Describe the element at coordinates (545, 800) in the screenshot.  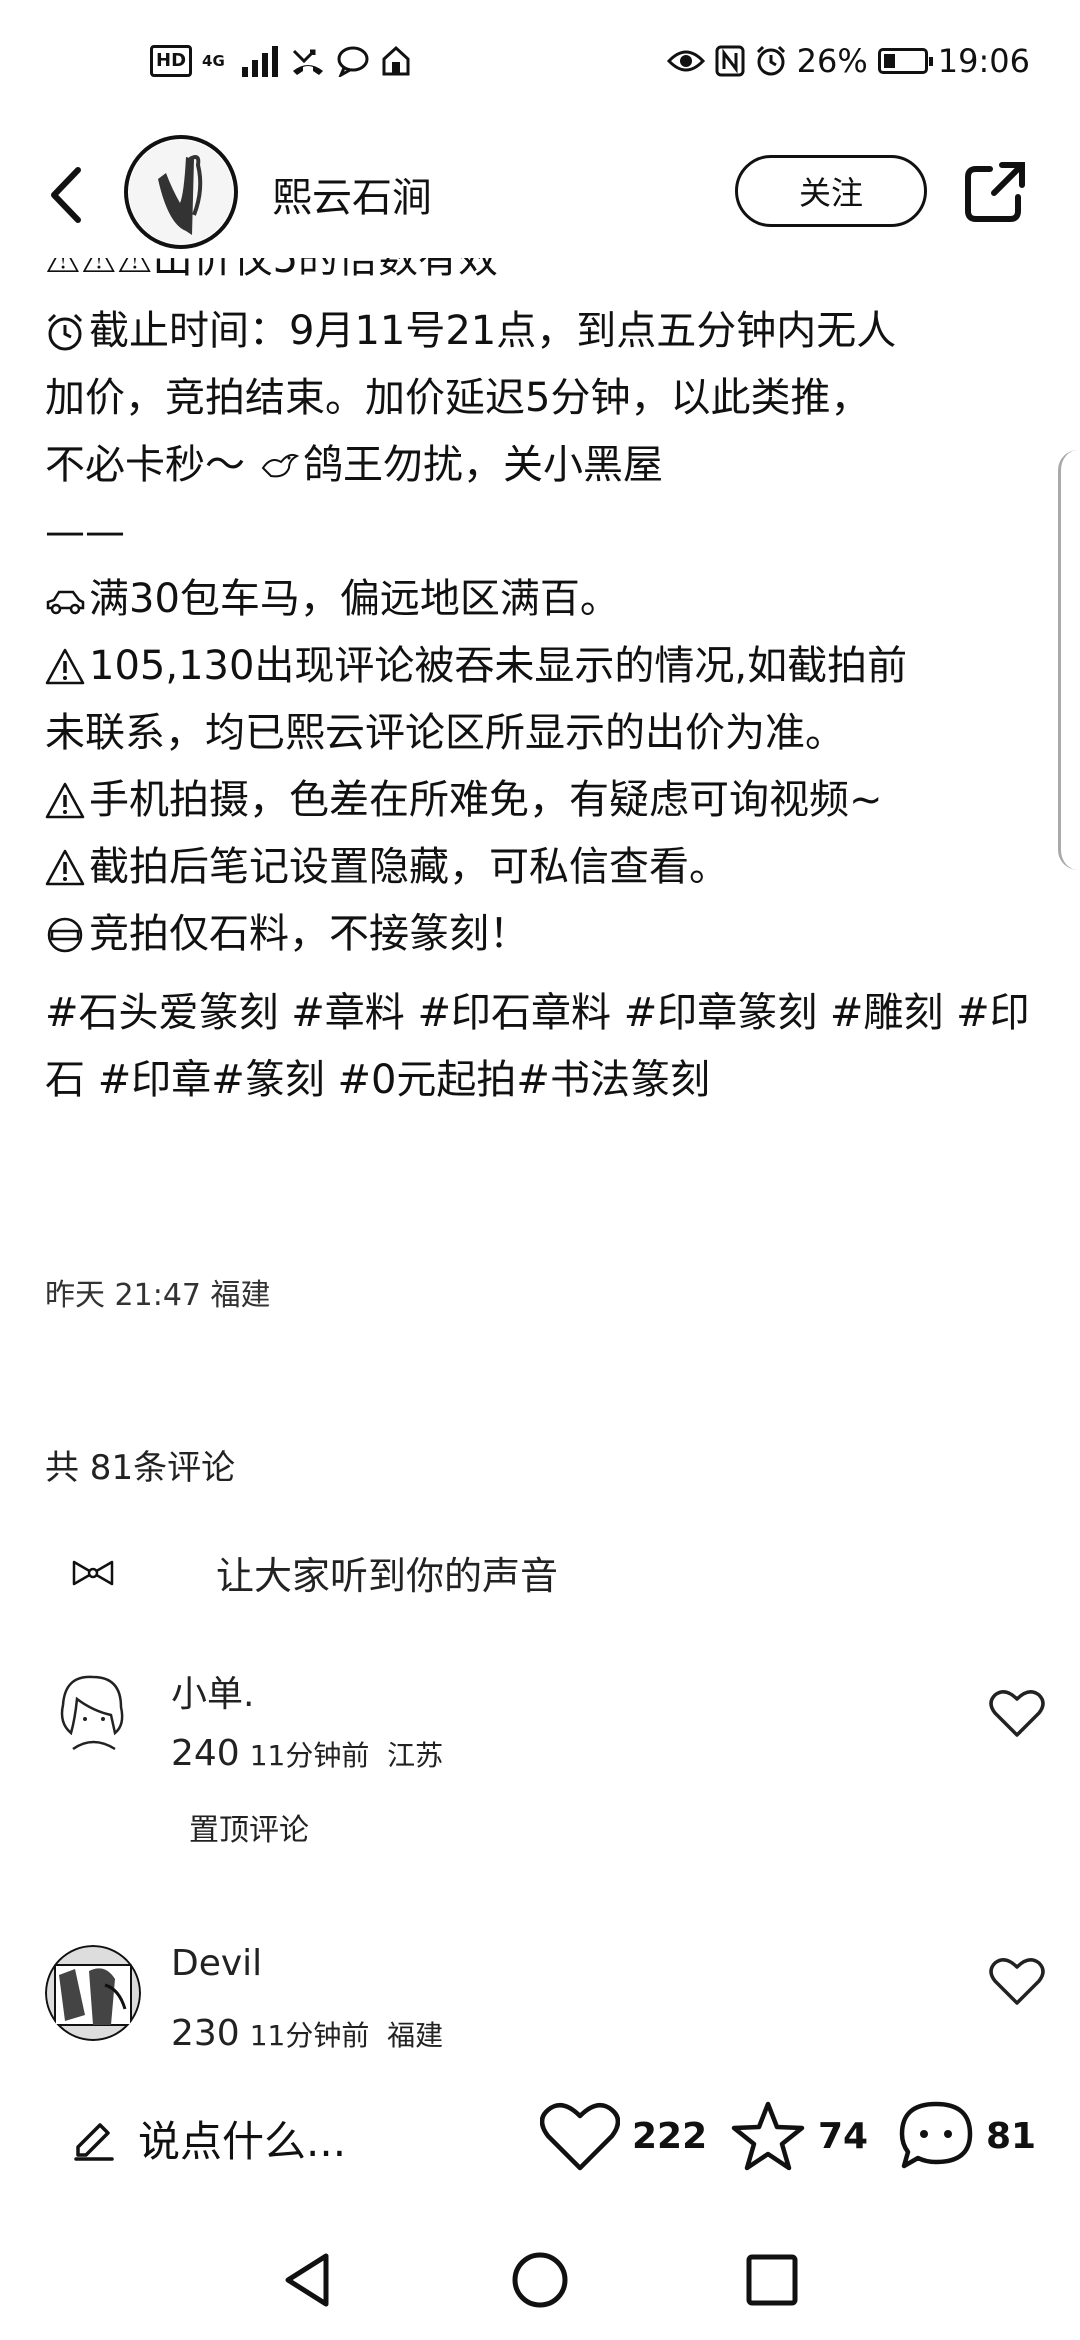
I see `notice-line: 手机拍摄，色差在所难免，有疑虑可询视频~` at that location.